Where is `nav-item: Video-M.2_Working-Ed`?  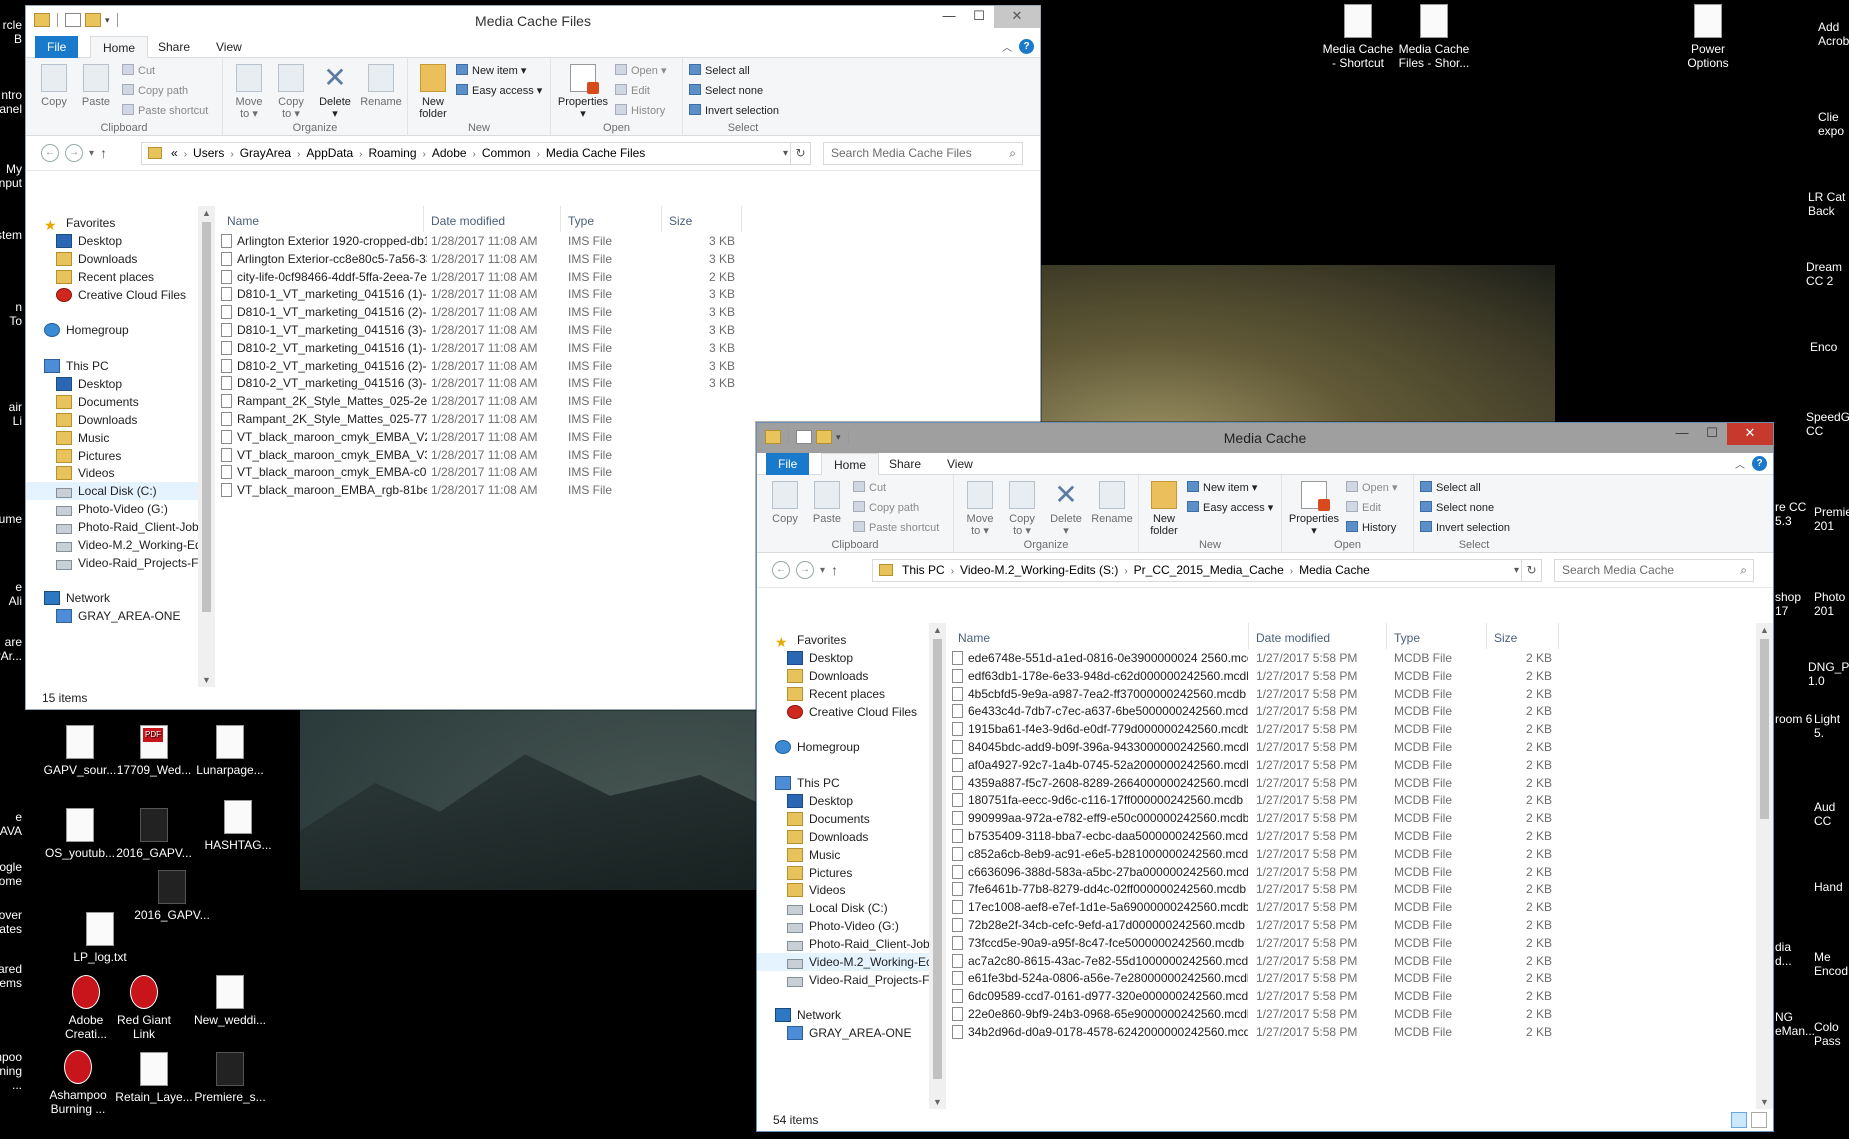
nav-item: Video-M.2_Working-Ed is located at coordinates (112, 545).